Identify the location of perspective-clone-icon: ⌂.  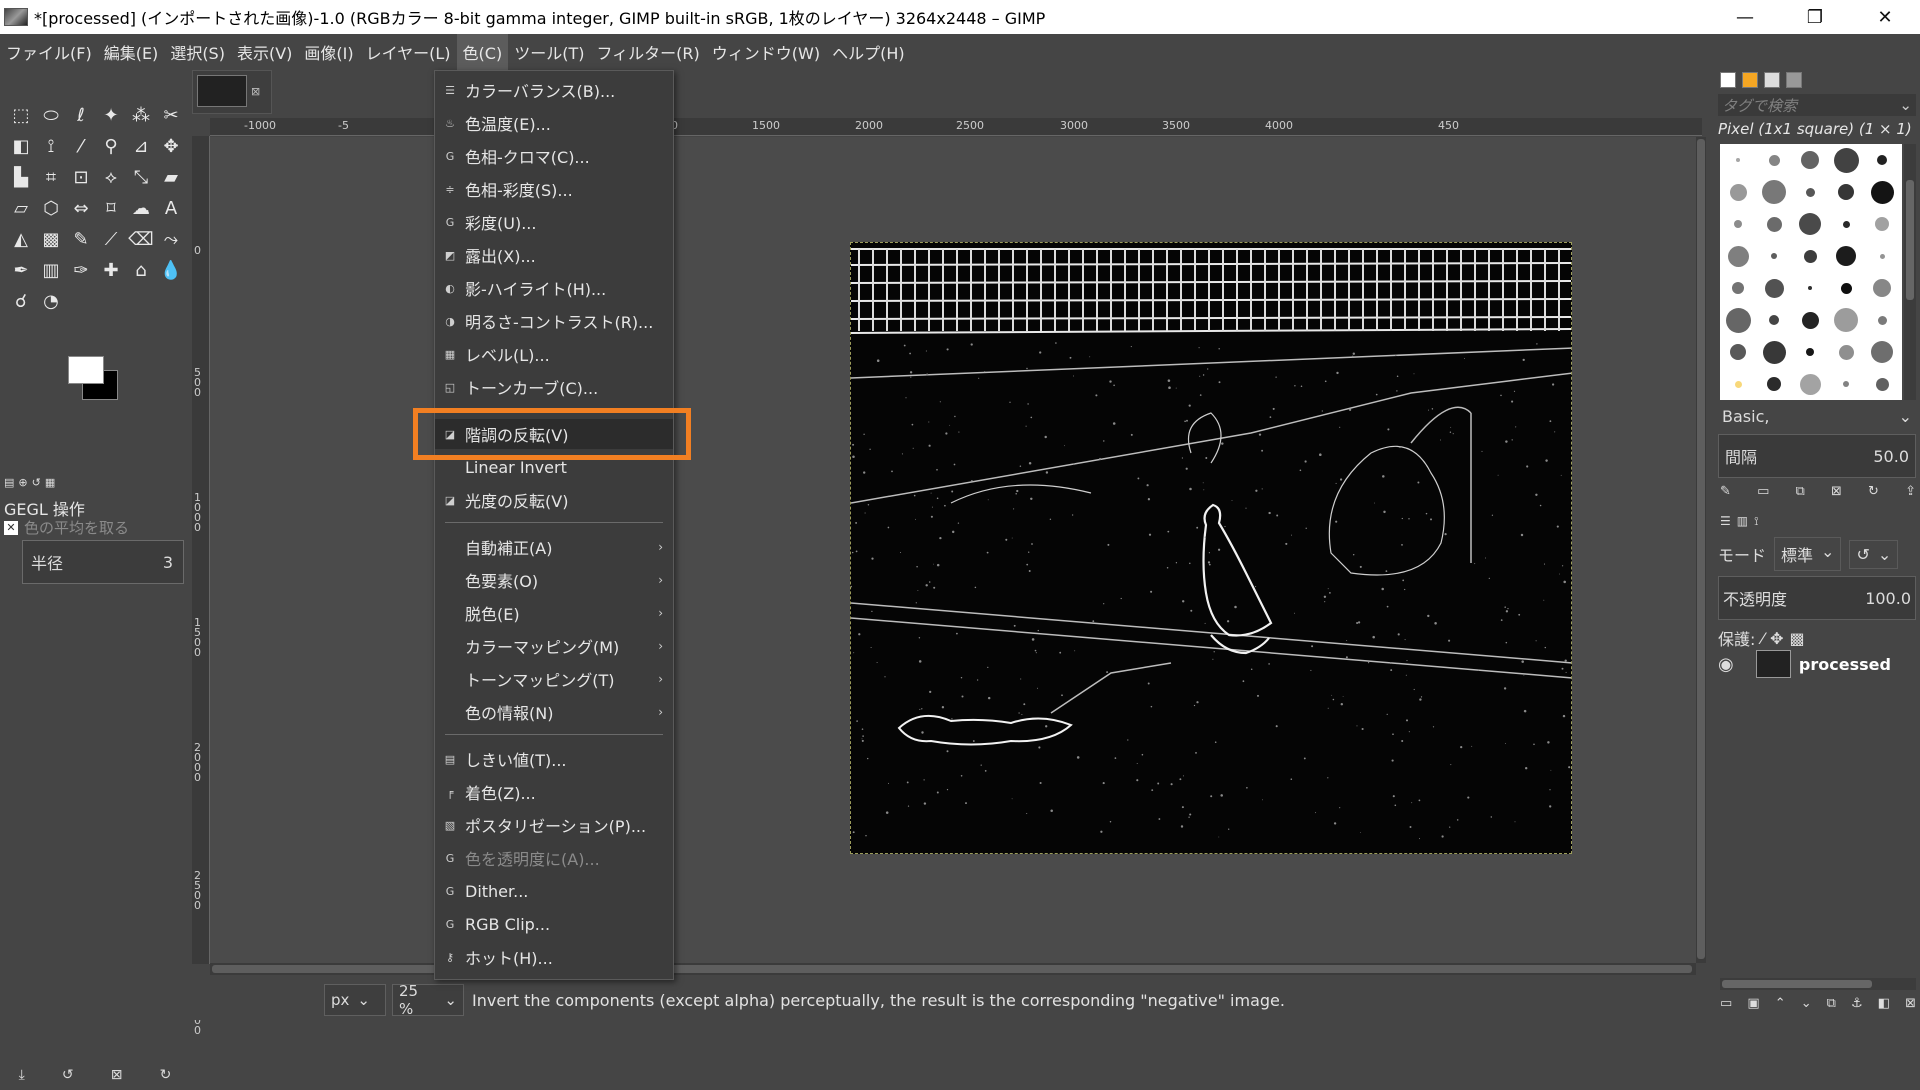
(141, 270).